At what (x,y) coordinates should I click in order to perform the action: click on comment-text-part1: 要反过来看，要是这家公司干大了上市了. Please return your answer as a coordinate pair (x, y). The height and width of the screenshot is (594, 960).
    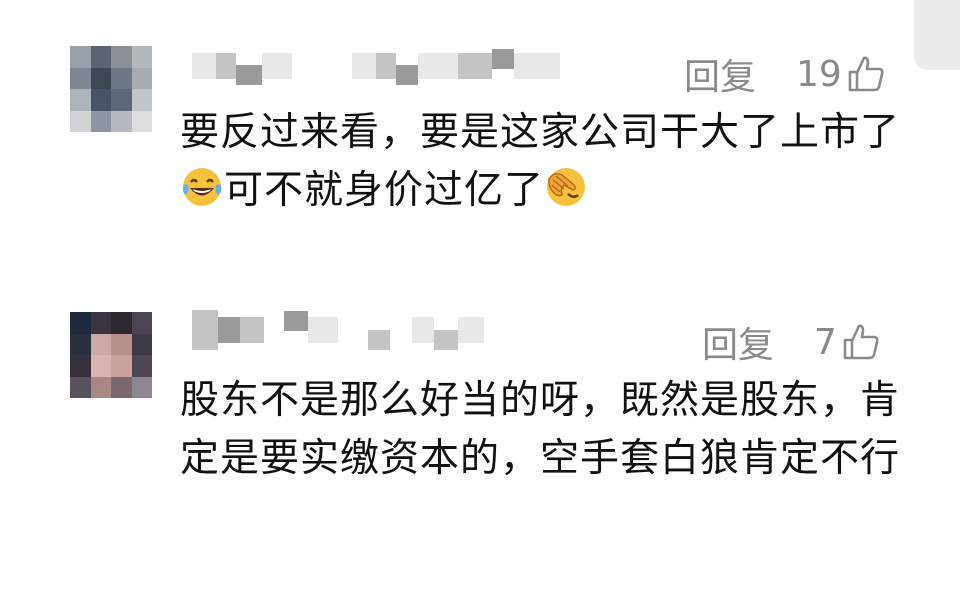
    Looking at the image, I should click on (540, 132).